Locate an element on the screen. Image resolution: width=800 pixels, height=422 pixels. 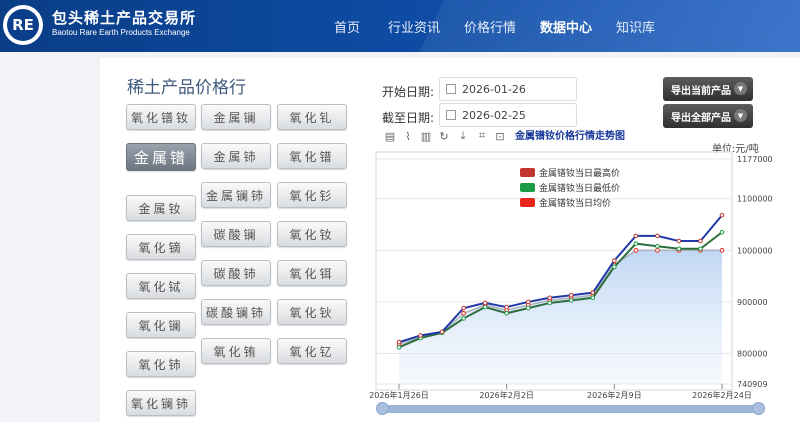
product-button-active: 金属镨 is located at coordinates (161, 157).